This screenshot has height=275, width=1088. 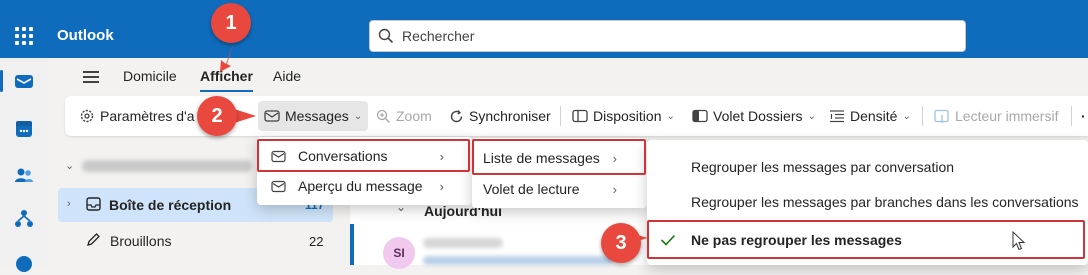 I want to click on settings-label: Paramètres d'a, so click(x=147, y=116).